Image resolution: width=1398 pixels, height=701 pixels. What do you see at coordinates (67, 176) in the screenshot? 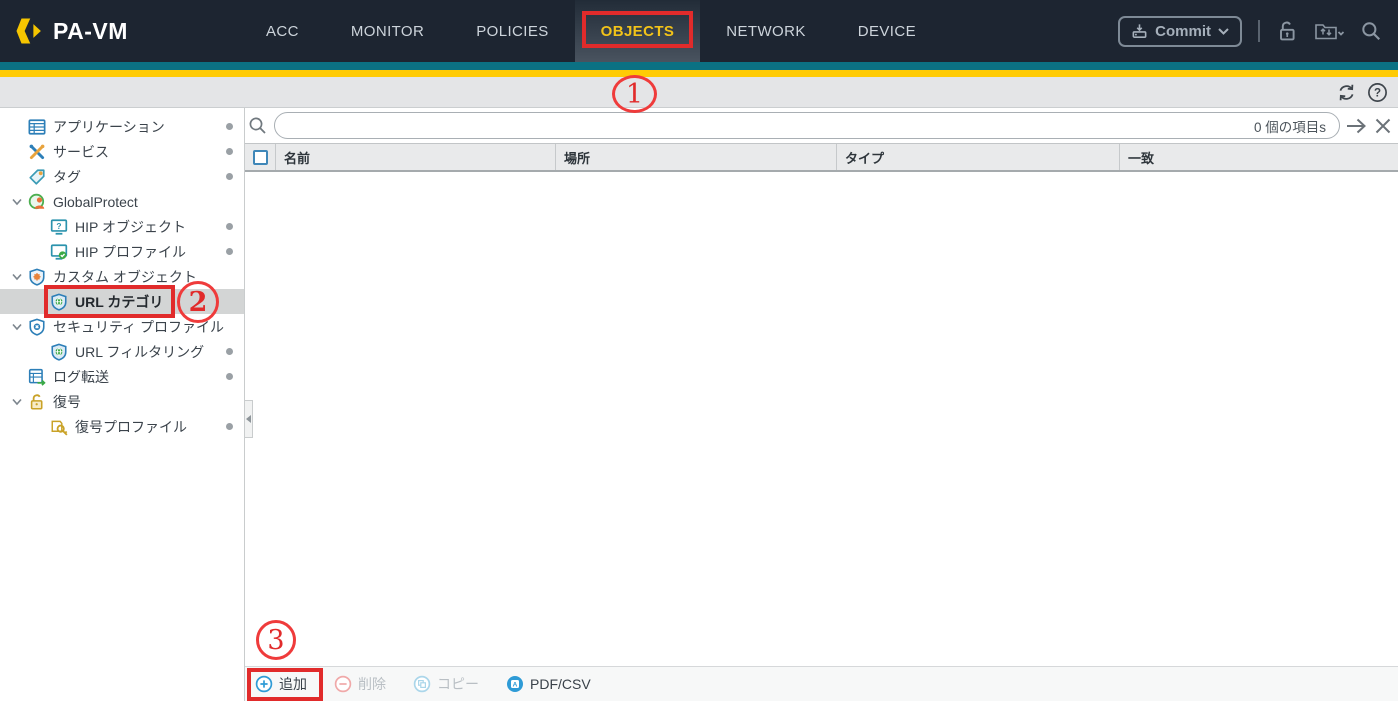
I see `sidebar-item-label: タグ` at bounding box center [67, 176].